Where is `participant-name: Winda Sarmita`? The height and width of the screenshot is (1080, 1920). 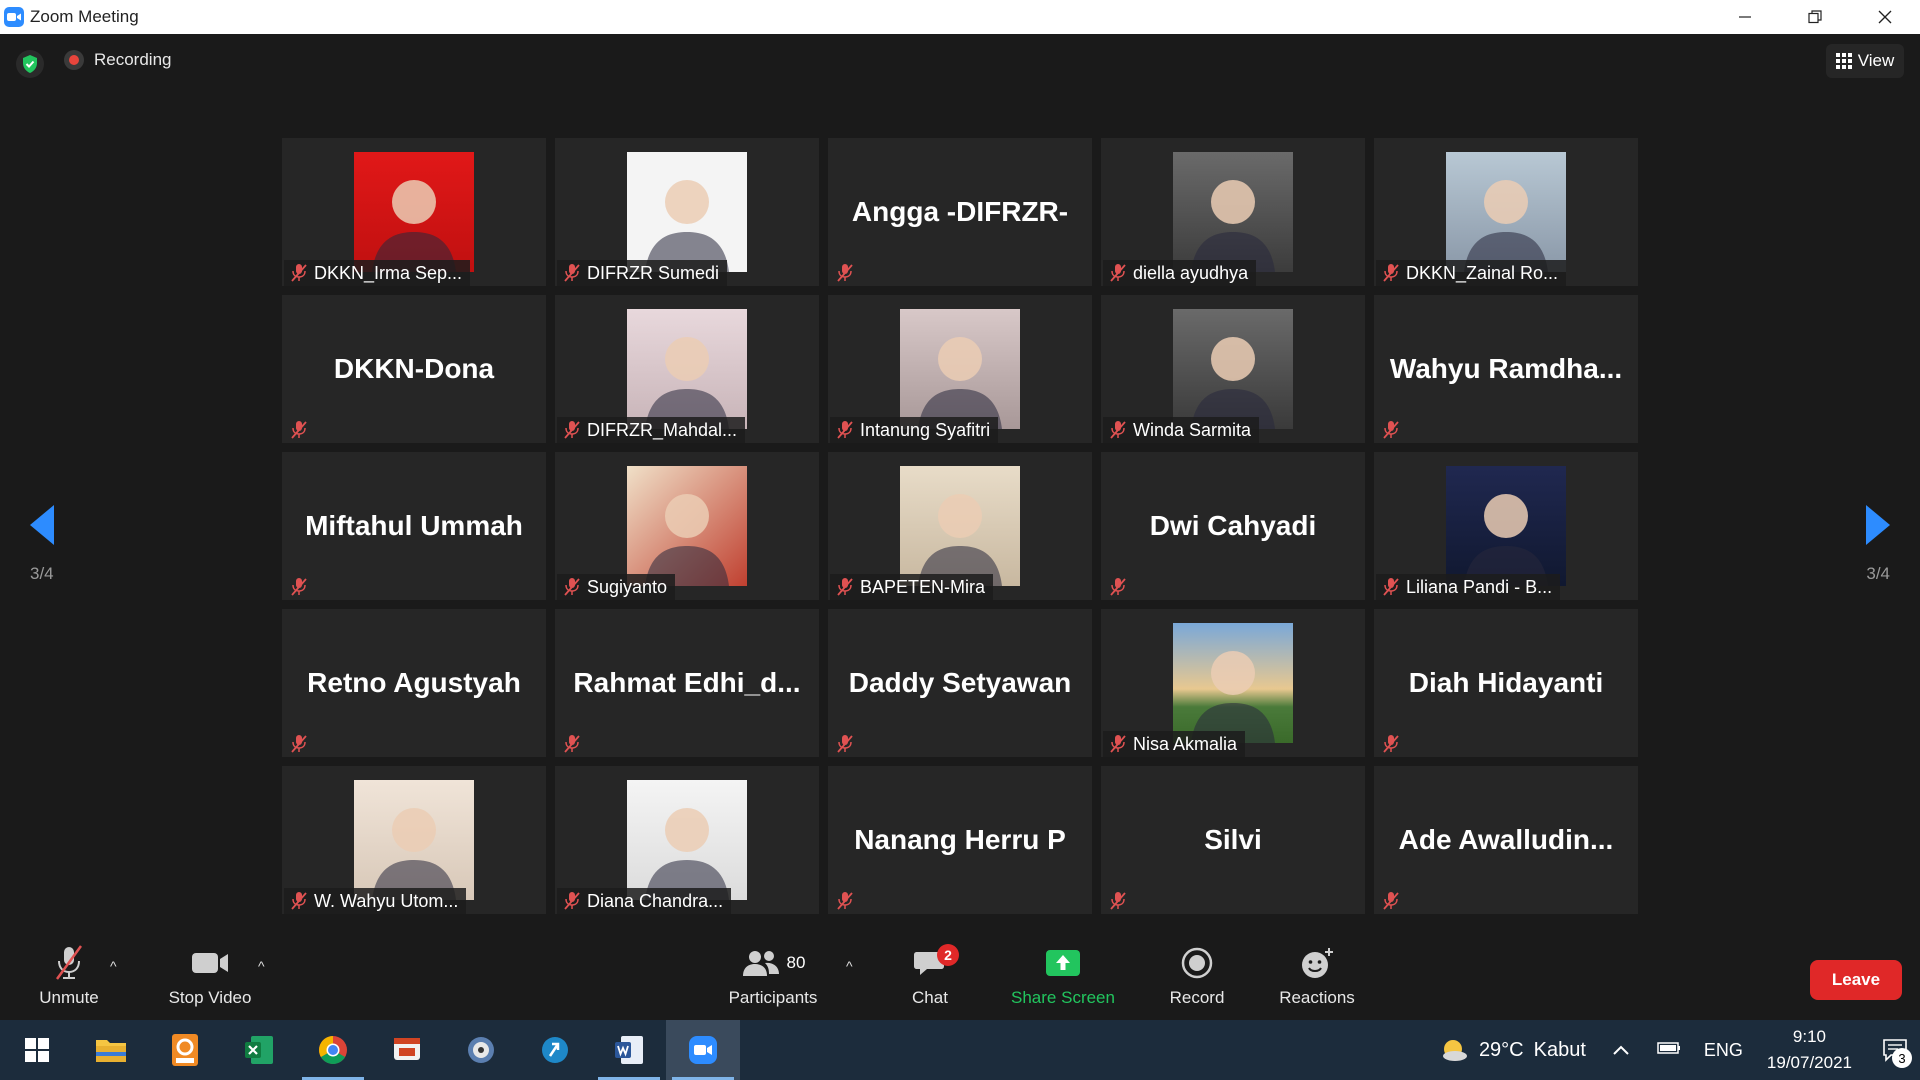 participant-name: Winda Sarmita is located at coordinates (1192, 429).